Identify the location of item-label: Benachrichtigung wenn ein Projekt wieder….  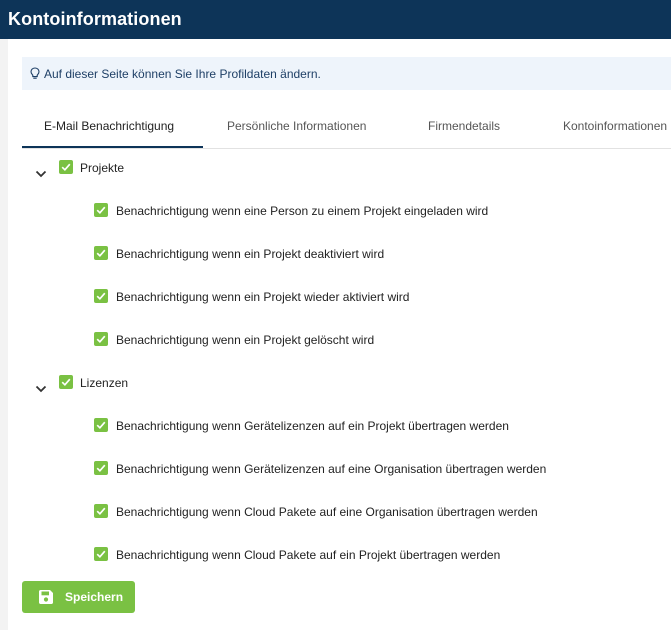
(263, 297).